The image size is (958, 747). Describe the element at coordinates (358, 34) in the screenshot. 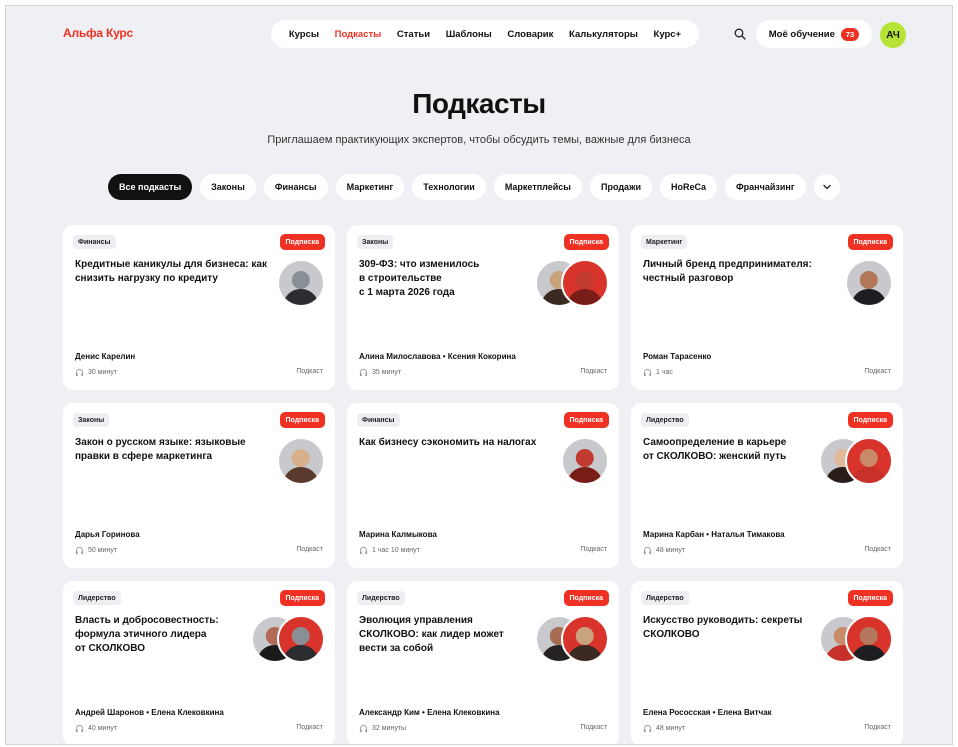

I see `nav-item-podcasts: Подкасты` at that location.